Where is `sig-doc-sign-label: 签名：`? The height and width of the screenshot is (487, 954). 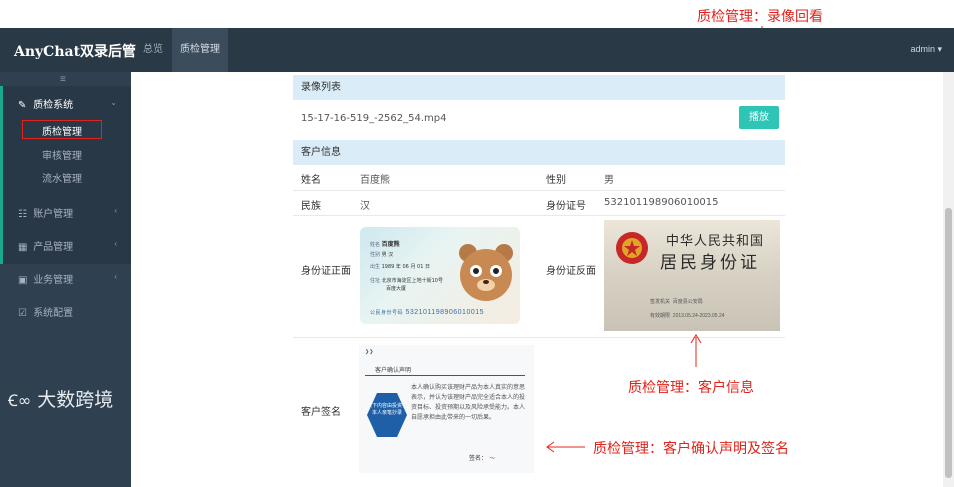 sig-doc-sign-label: 签名： is located at coordinates (478, 459).